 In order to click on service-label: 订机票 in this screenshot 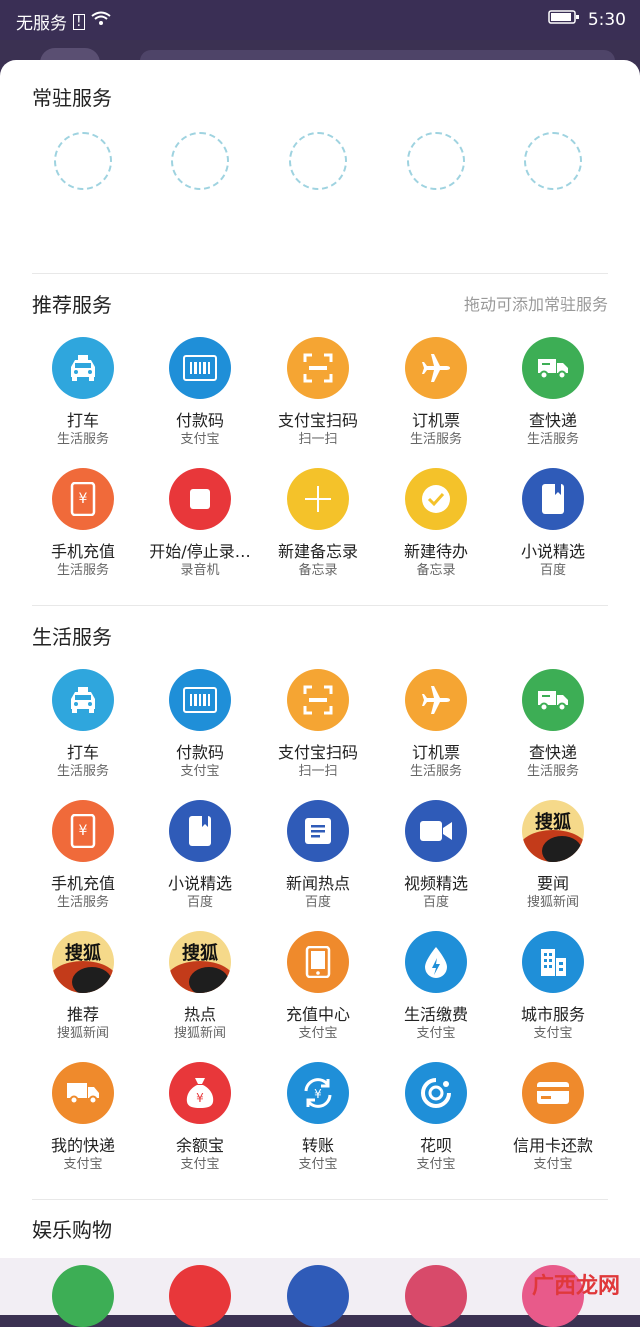, I will do `click(435, 420)`.